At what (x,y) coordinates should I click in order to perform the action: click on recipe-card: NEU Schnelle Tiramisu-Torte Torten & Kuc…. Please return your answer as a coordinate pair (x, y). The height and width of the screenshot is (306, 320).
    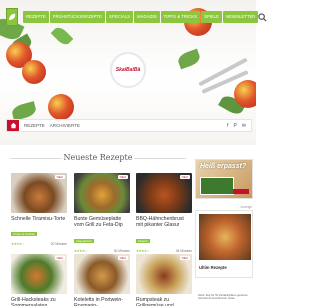
    Looking at the image, I should click on (39, 209).